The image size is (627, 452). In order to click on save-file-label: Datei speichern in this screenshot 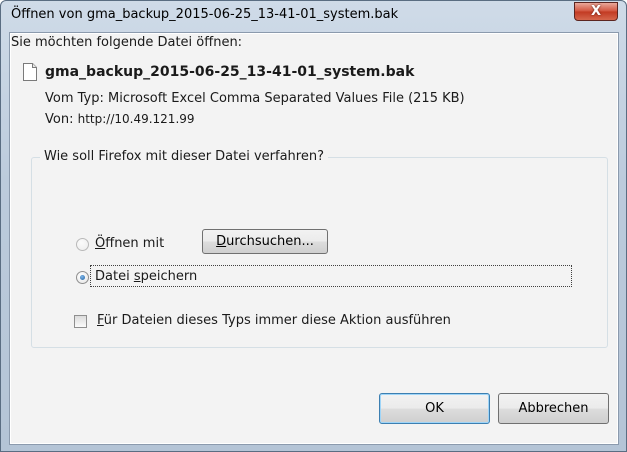, I will do `click(146, 276)`.